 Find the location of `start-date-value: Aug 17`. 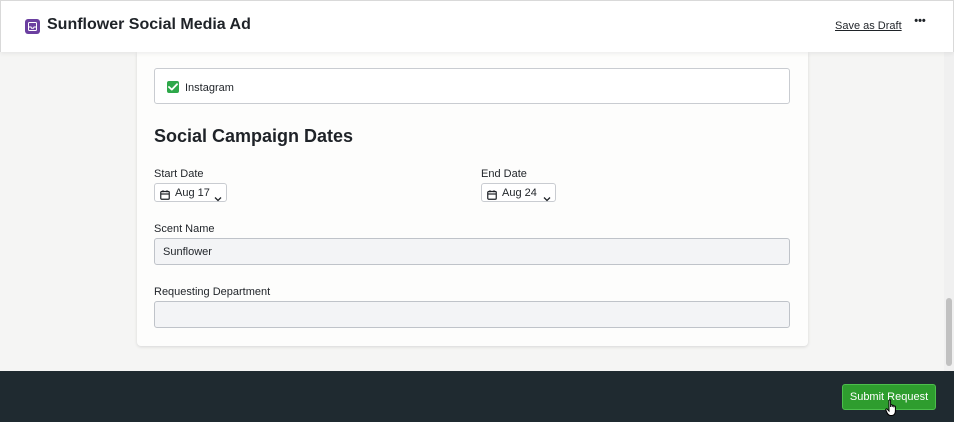

start-date-value: Aug 17 is located at coordinates (192, 193).